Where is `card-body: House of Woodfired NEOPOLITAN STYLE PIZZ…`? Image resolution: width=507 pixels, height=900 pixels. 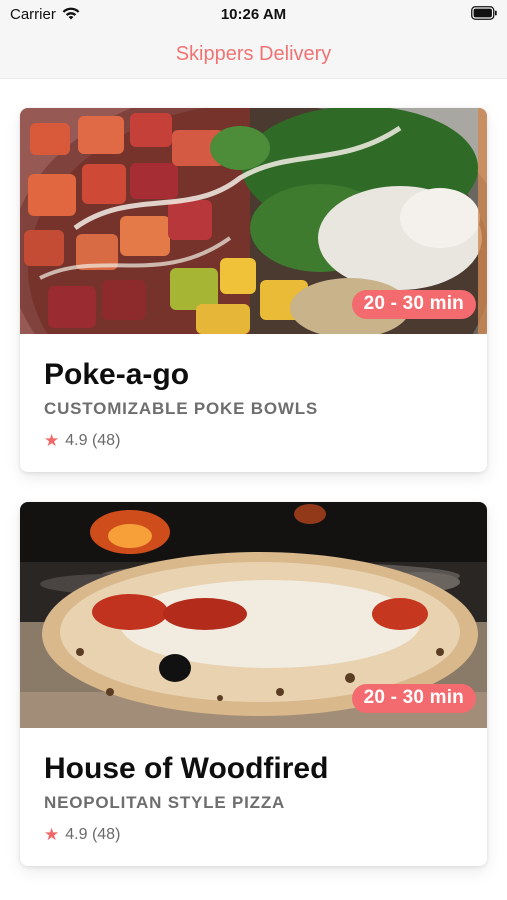 card-body: House of Woodfired NEOPOLITAN STYLE PIZZ… is located at coordinates (255, 798).